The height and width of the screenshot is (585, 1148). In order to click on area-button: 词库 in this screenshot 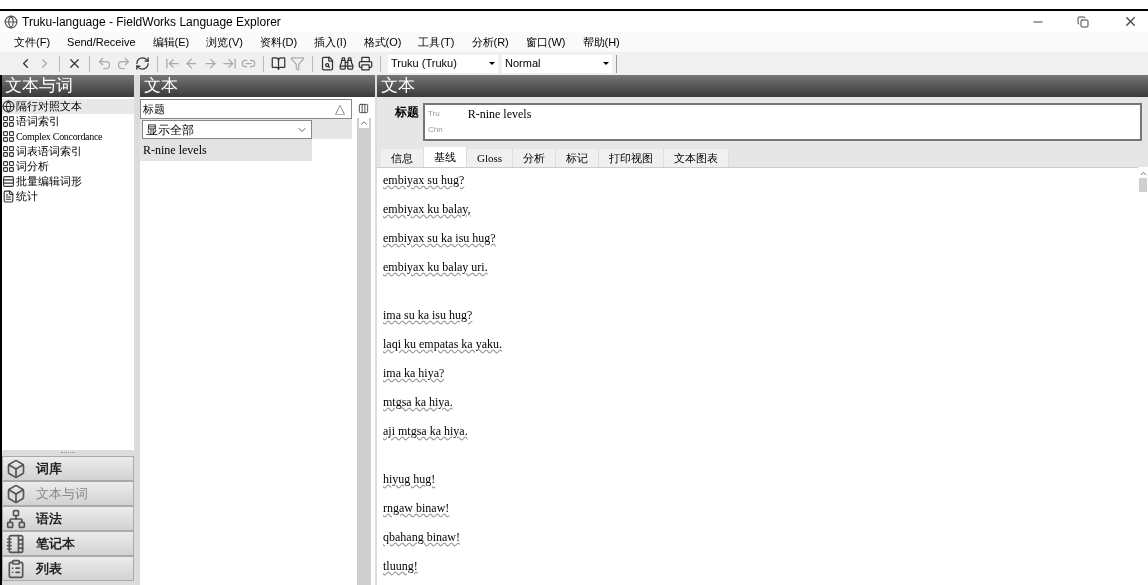, I will do `click(68, 468)`.